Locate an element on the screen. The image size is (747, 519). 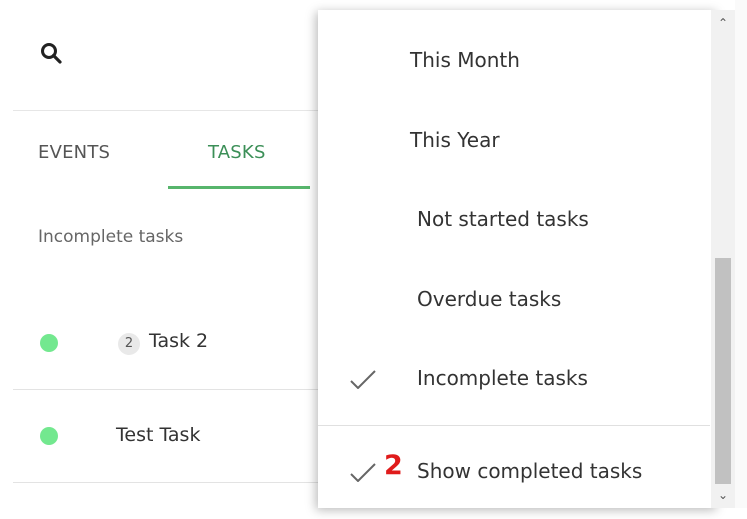
chevron-down-icon: ⌄ is located at coordinates (723, 497).